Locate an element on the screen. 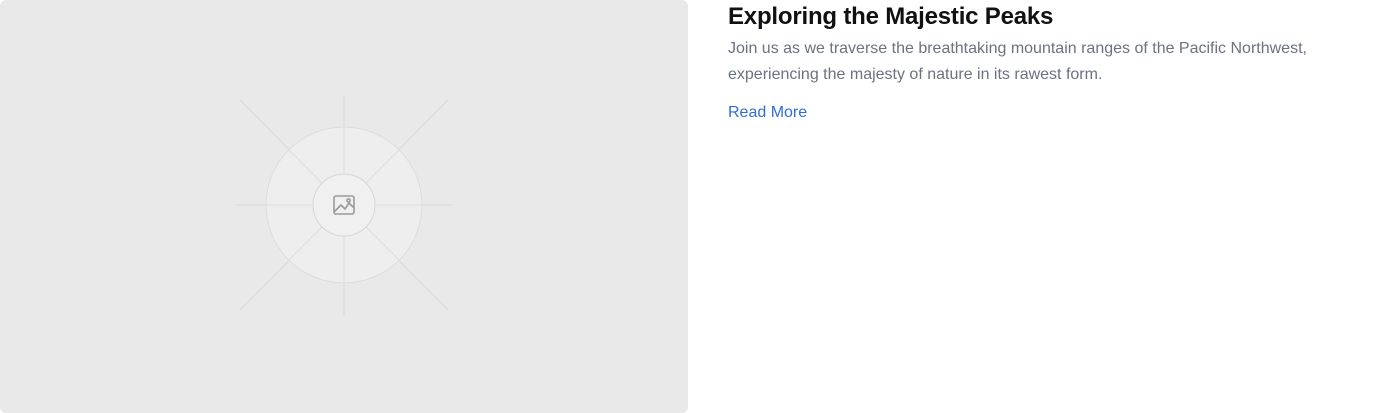 The width and height of the screenshot is (1376, 413). post-title: Exploring the Majestic Peaks is located at coordinates (891, 16).